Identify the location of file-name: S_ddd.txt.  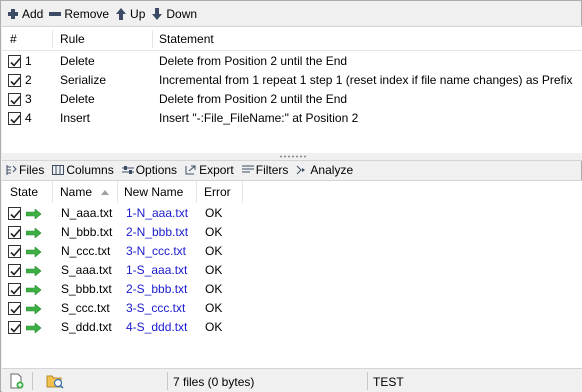
(86, 327).